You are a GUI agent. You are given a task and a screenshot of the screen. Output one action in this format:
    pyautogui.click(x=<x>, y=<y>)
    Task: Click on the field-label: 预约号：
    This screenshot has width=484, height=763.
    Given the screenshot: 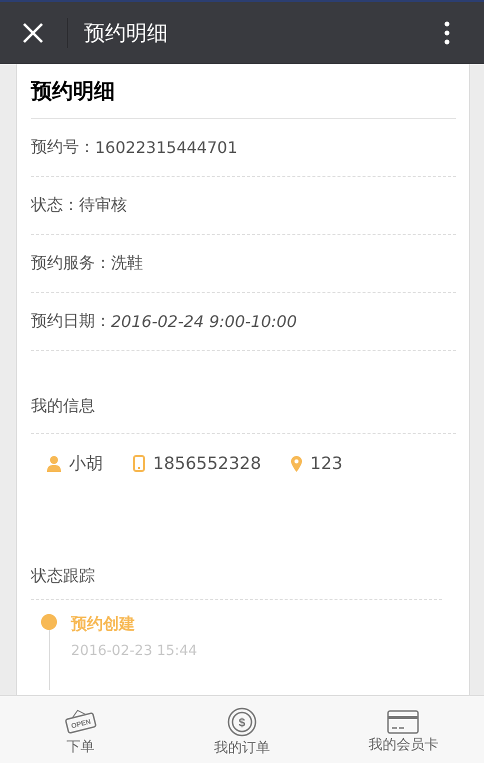 What is the action you would take?
    pyautogui.click(x=63, y=147)
    